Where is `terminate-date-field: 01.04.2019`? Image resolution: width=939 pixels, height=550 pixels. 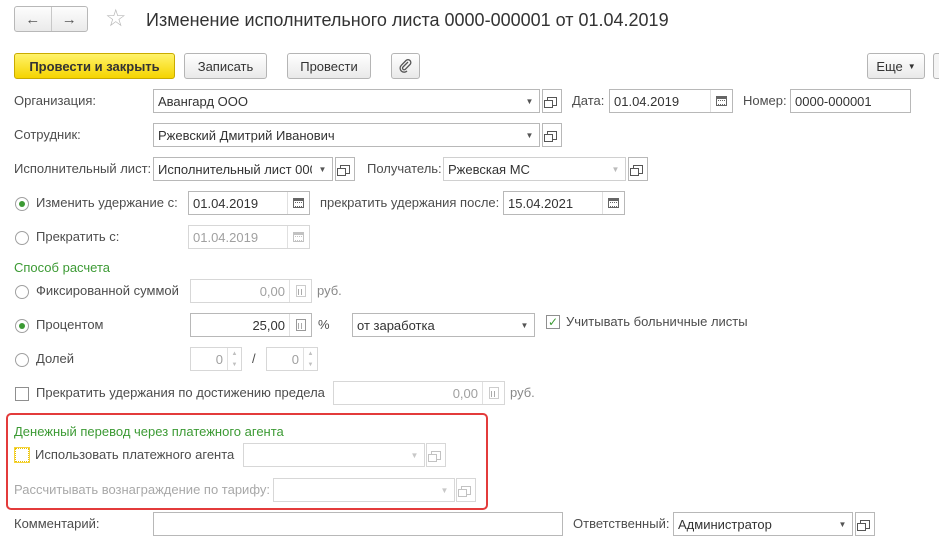
terminate-date-field: 01.04.2019 is located at coordinates (249, 237).